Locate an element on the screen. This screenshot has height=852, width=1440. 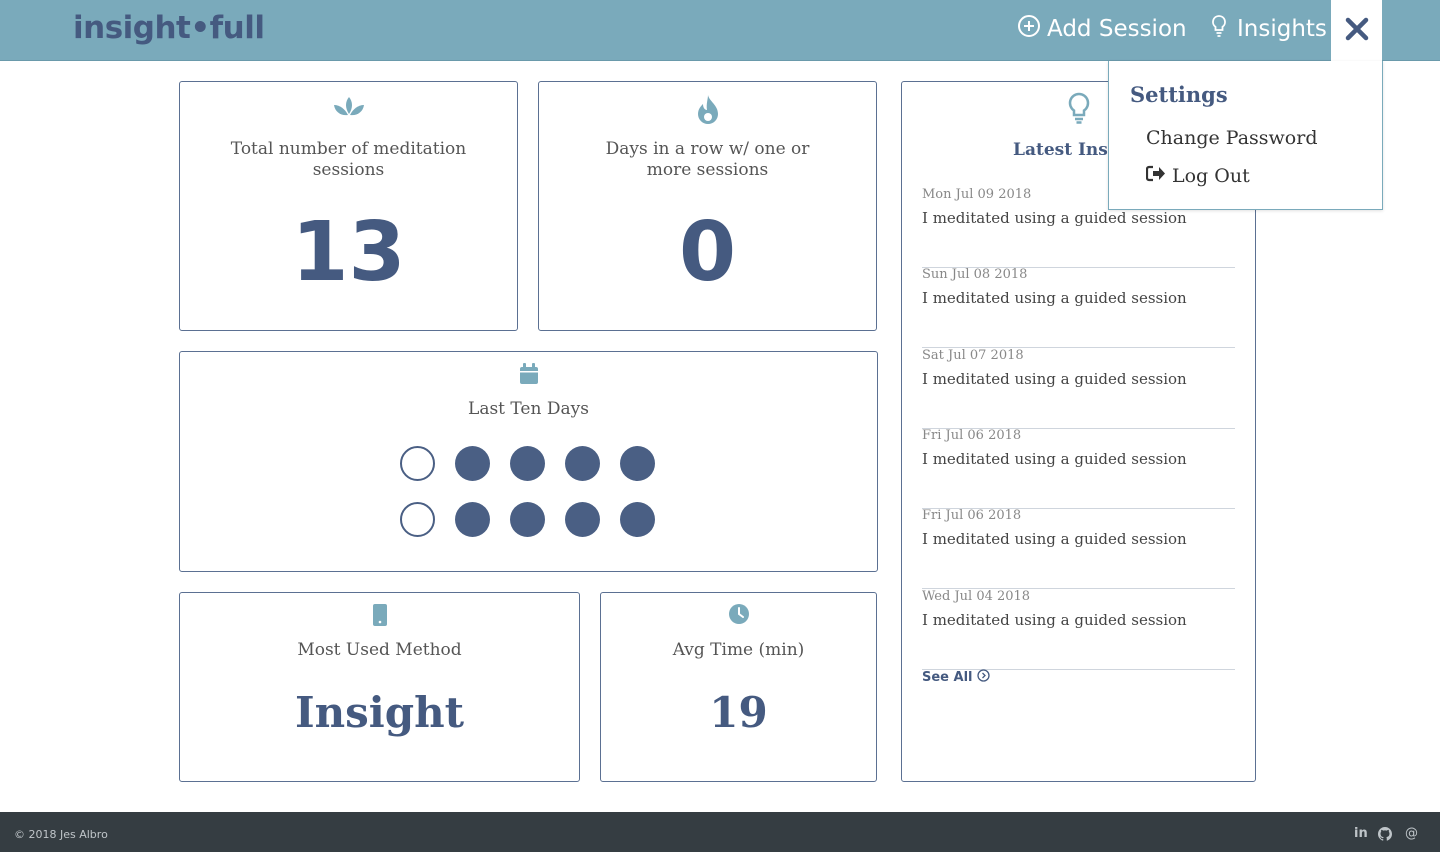
avg-time-value: 19 is located at coordinates (738, 712).